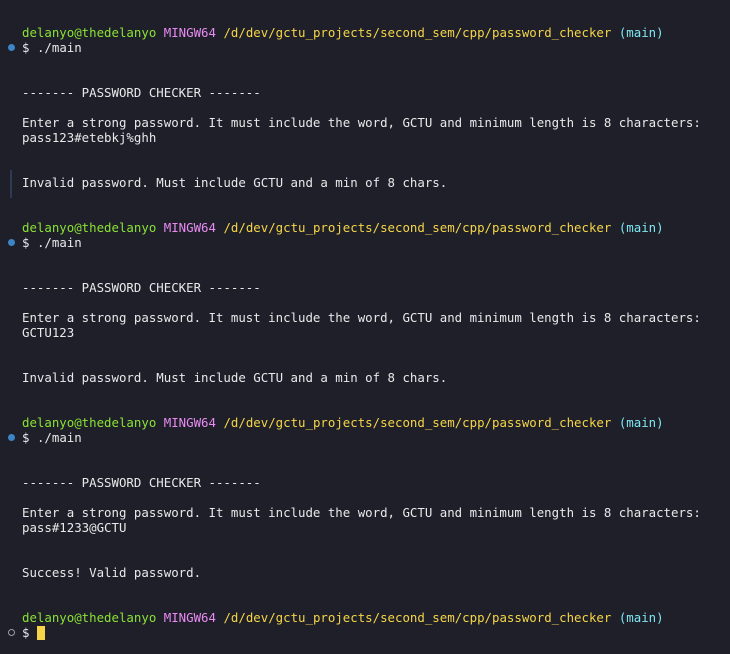  Describe the element at coordinates (11, 632) in the screenshot. I see `pending-marker-icon` at that location.